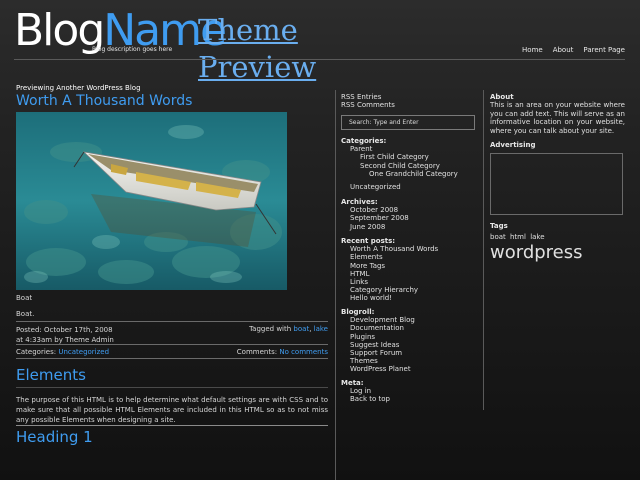  What do you see at coordinates (409, 282) in the screenshot?
I see `recent-post-link: Links` at bounding box center [409, 282].